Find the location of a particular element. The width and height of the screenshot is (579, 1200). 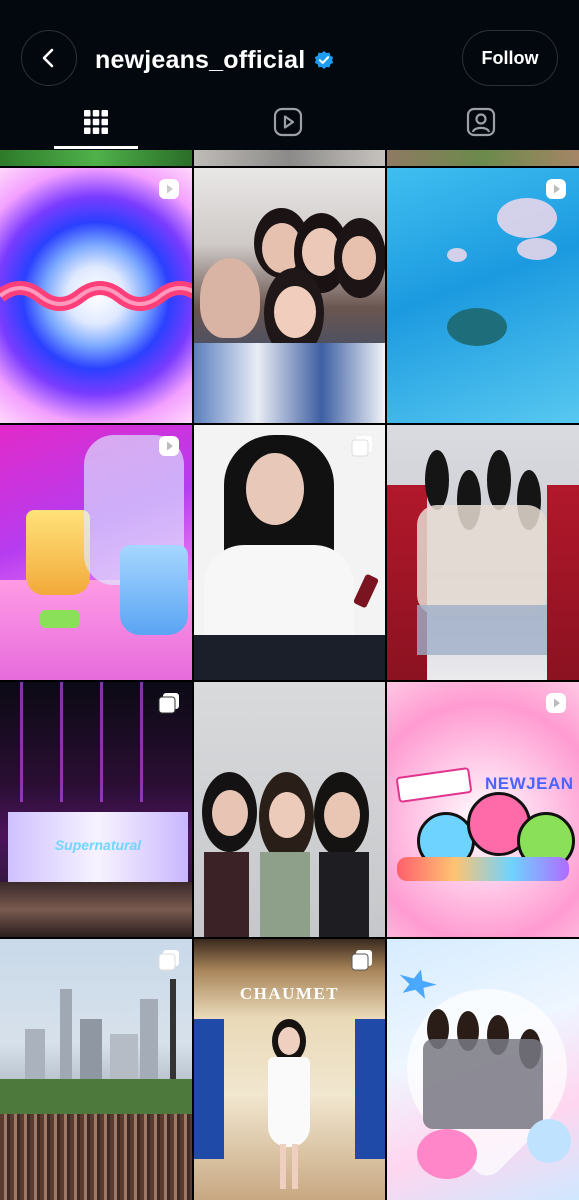

username: newjeans_official is located at coordinates (200, 59).